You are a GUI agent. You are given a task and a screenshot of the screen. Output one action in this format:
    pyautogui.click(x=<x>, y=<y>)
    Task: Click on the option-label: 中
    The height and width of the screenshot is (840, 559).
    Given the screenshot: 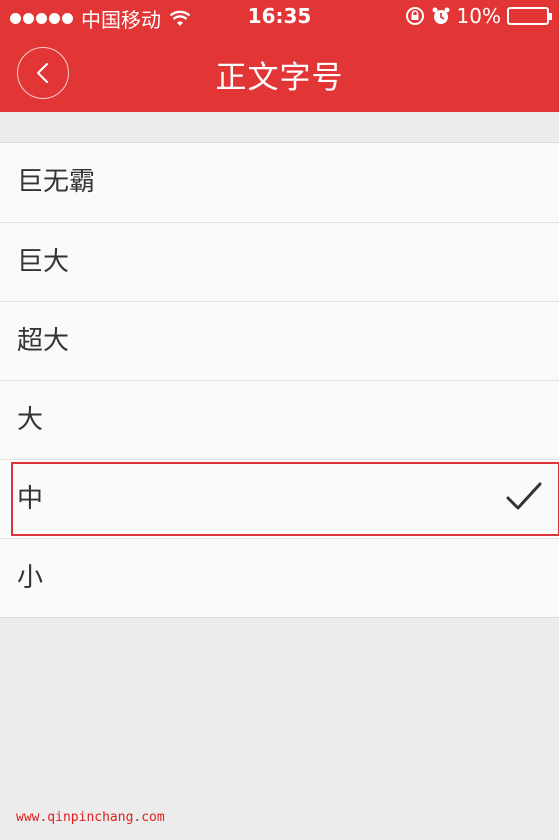 What is the action you would take?
    pyautogui.click(x=30, y=499)
    